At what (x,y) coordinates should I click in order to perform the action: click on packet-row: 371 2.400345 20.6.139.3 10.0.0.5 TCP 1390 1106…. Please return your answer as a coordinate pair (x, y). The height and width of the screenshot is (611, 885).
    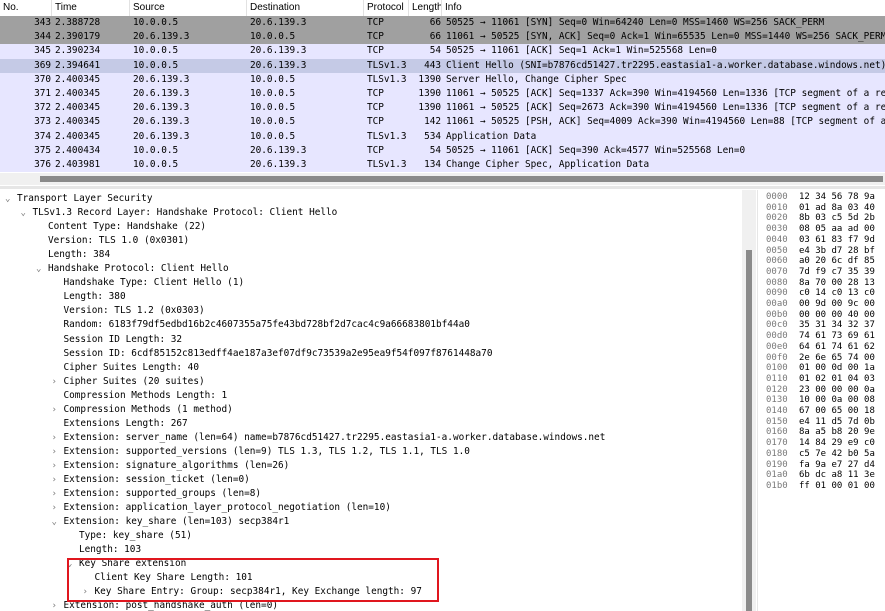
    Looking at the image, I should click on (442, 94).